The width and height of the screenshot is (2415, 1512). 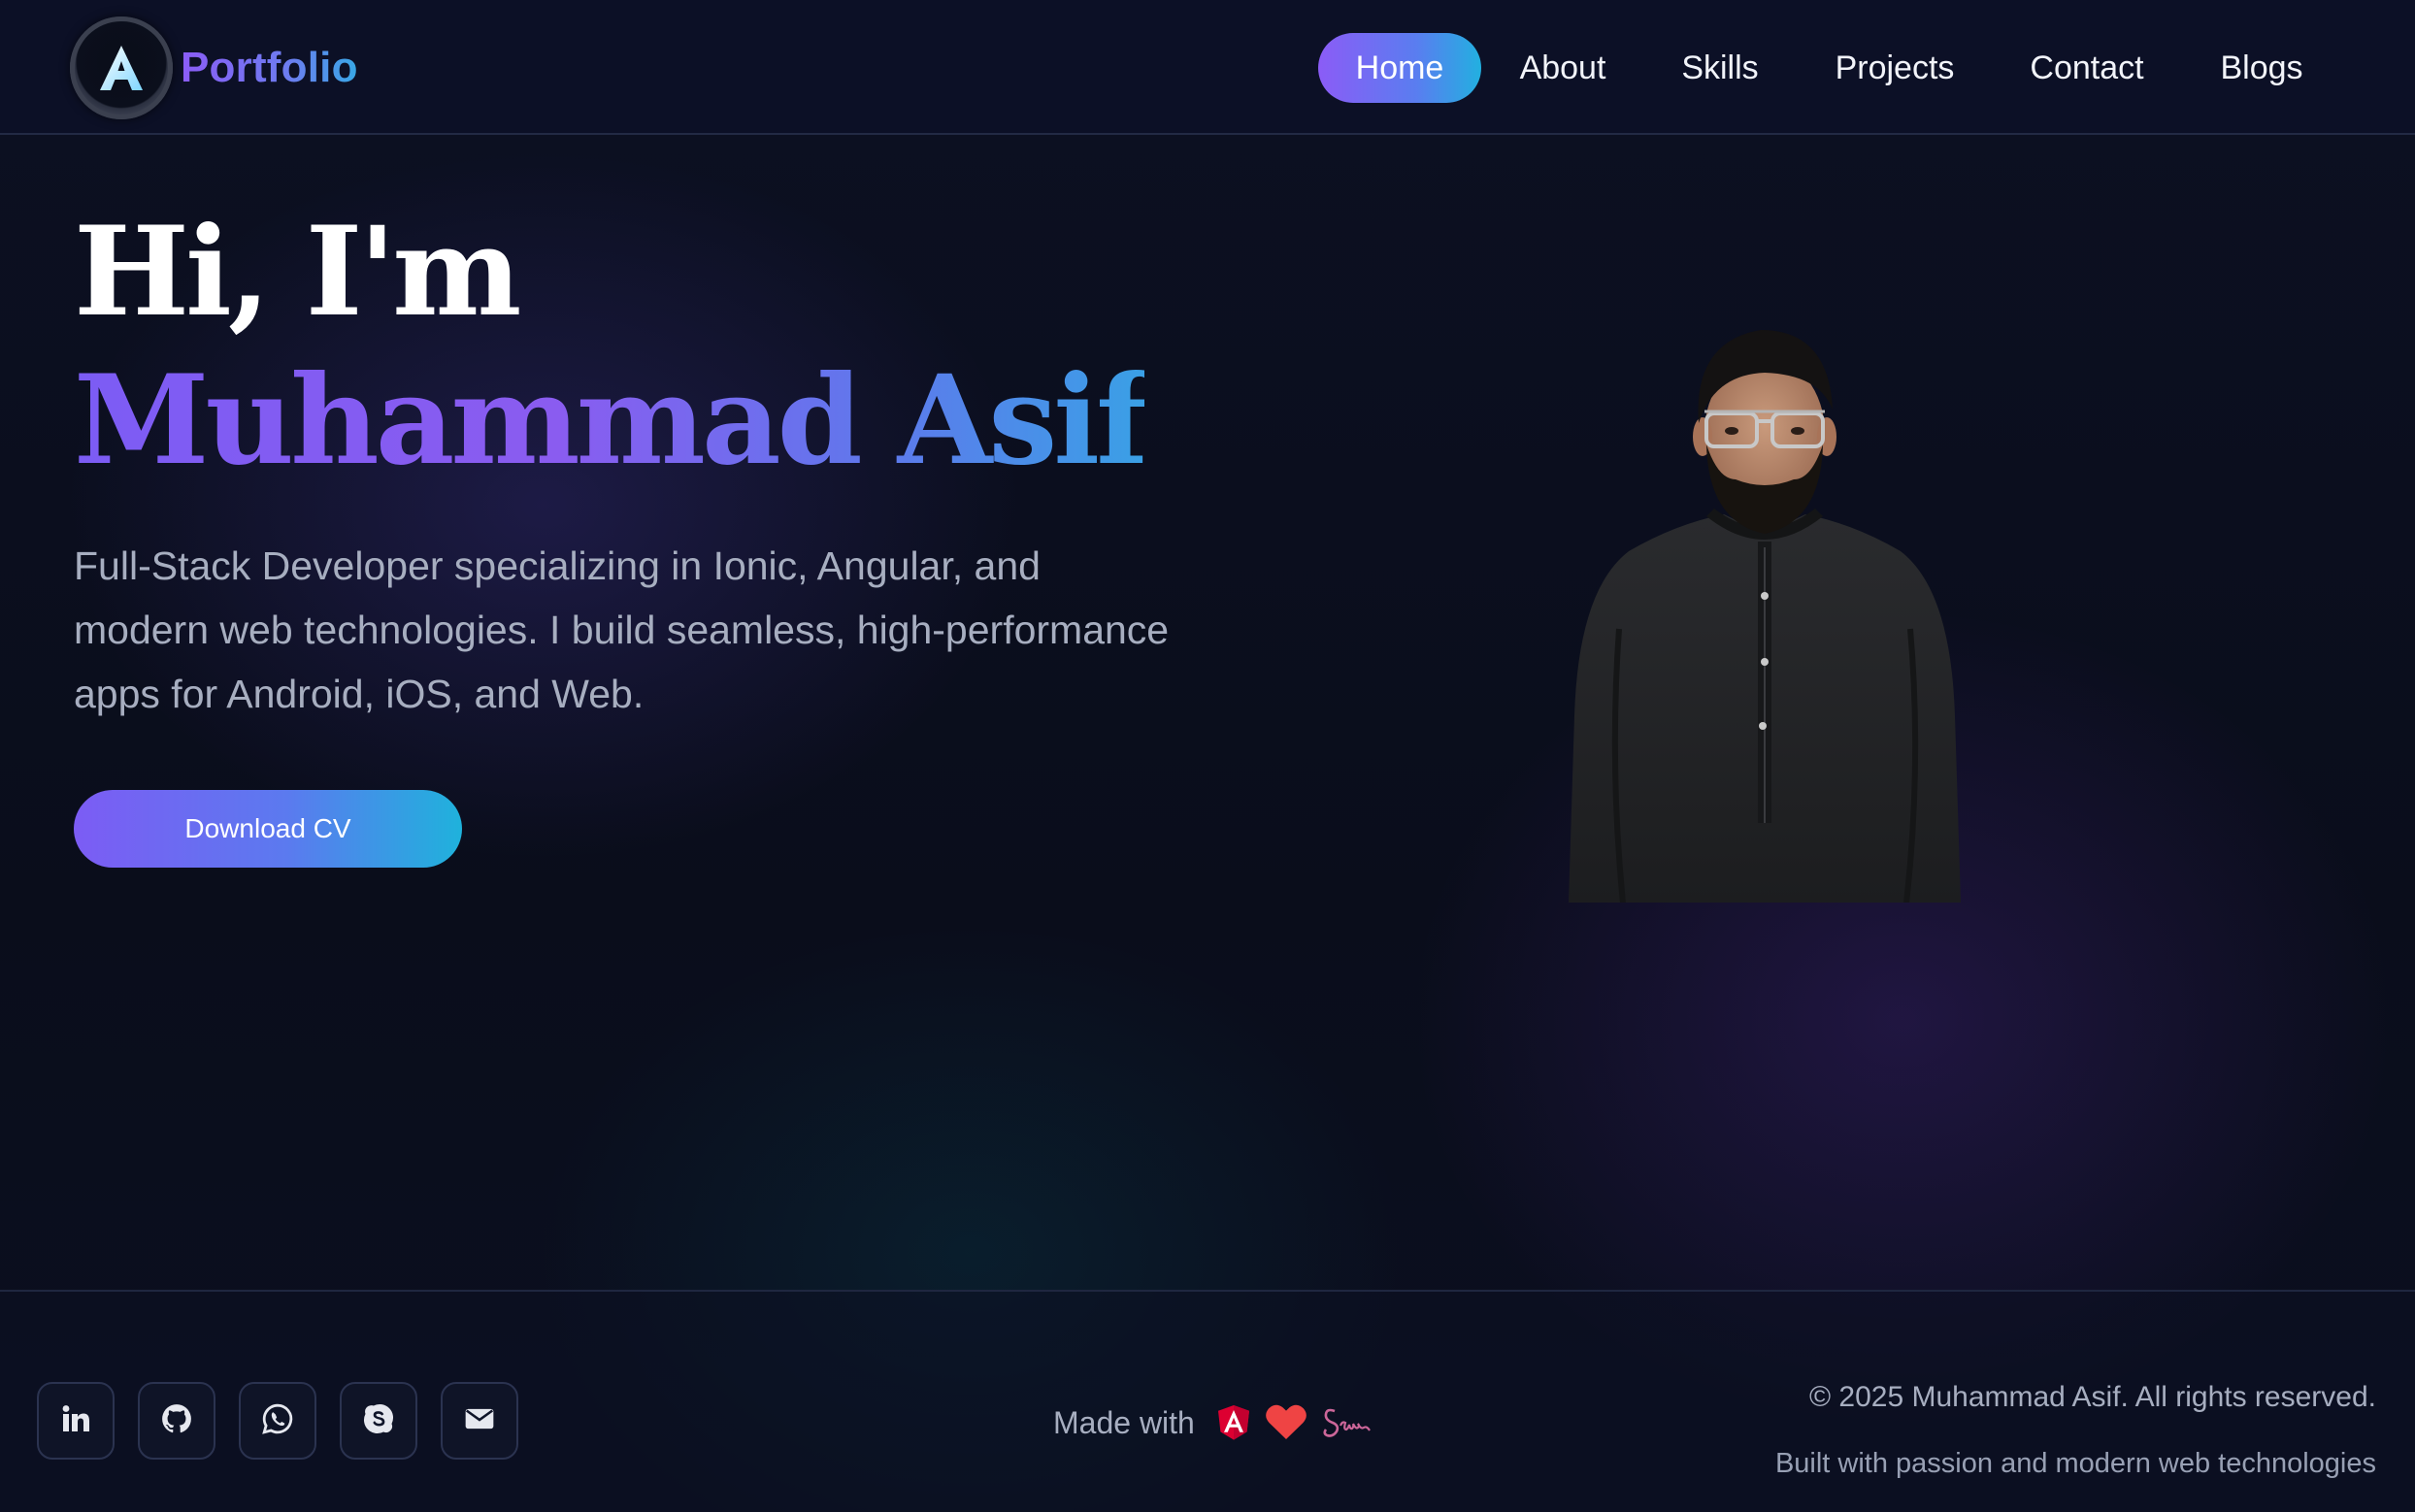 What do you see at coordinates (1233, 1422) in the screenshot?
I see `angular-icon` at bounding box center [1233, 1422].